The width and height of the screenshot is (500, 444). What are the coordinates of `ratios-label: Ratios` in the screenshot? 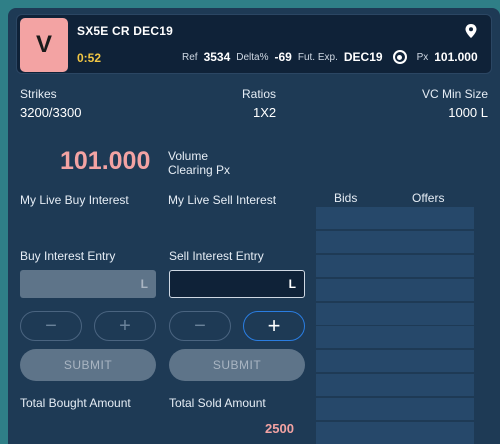 It's located at (259, 94).